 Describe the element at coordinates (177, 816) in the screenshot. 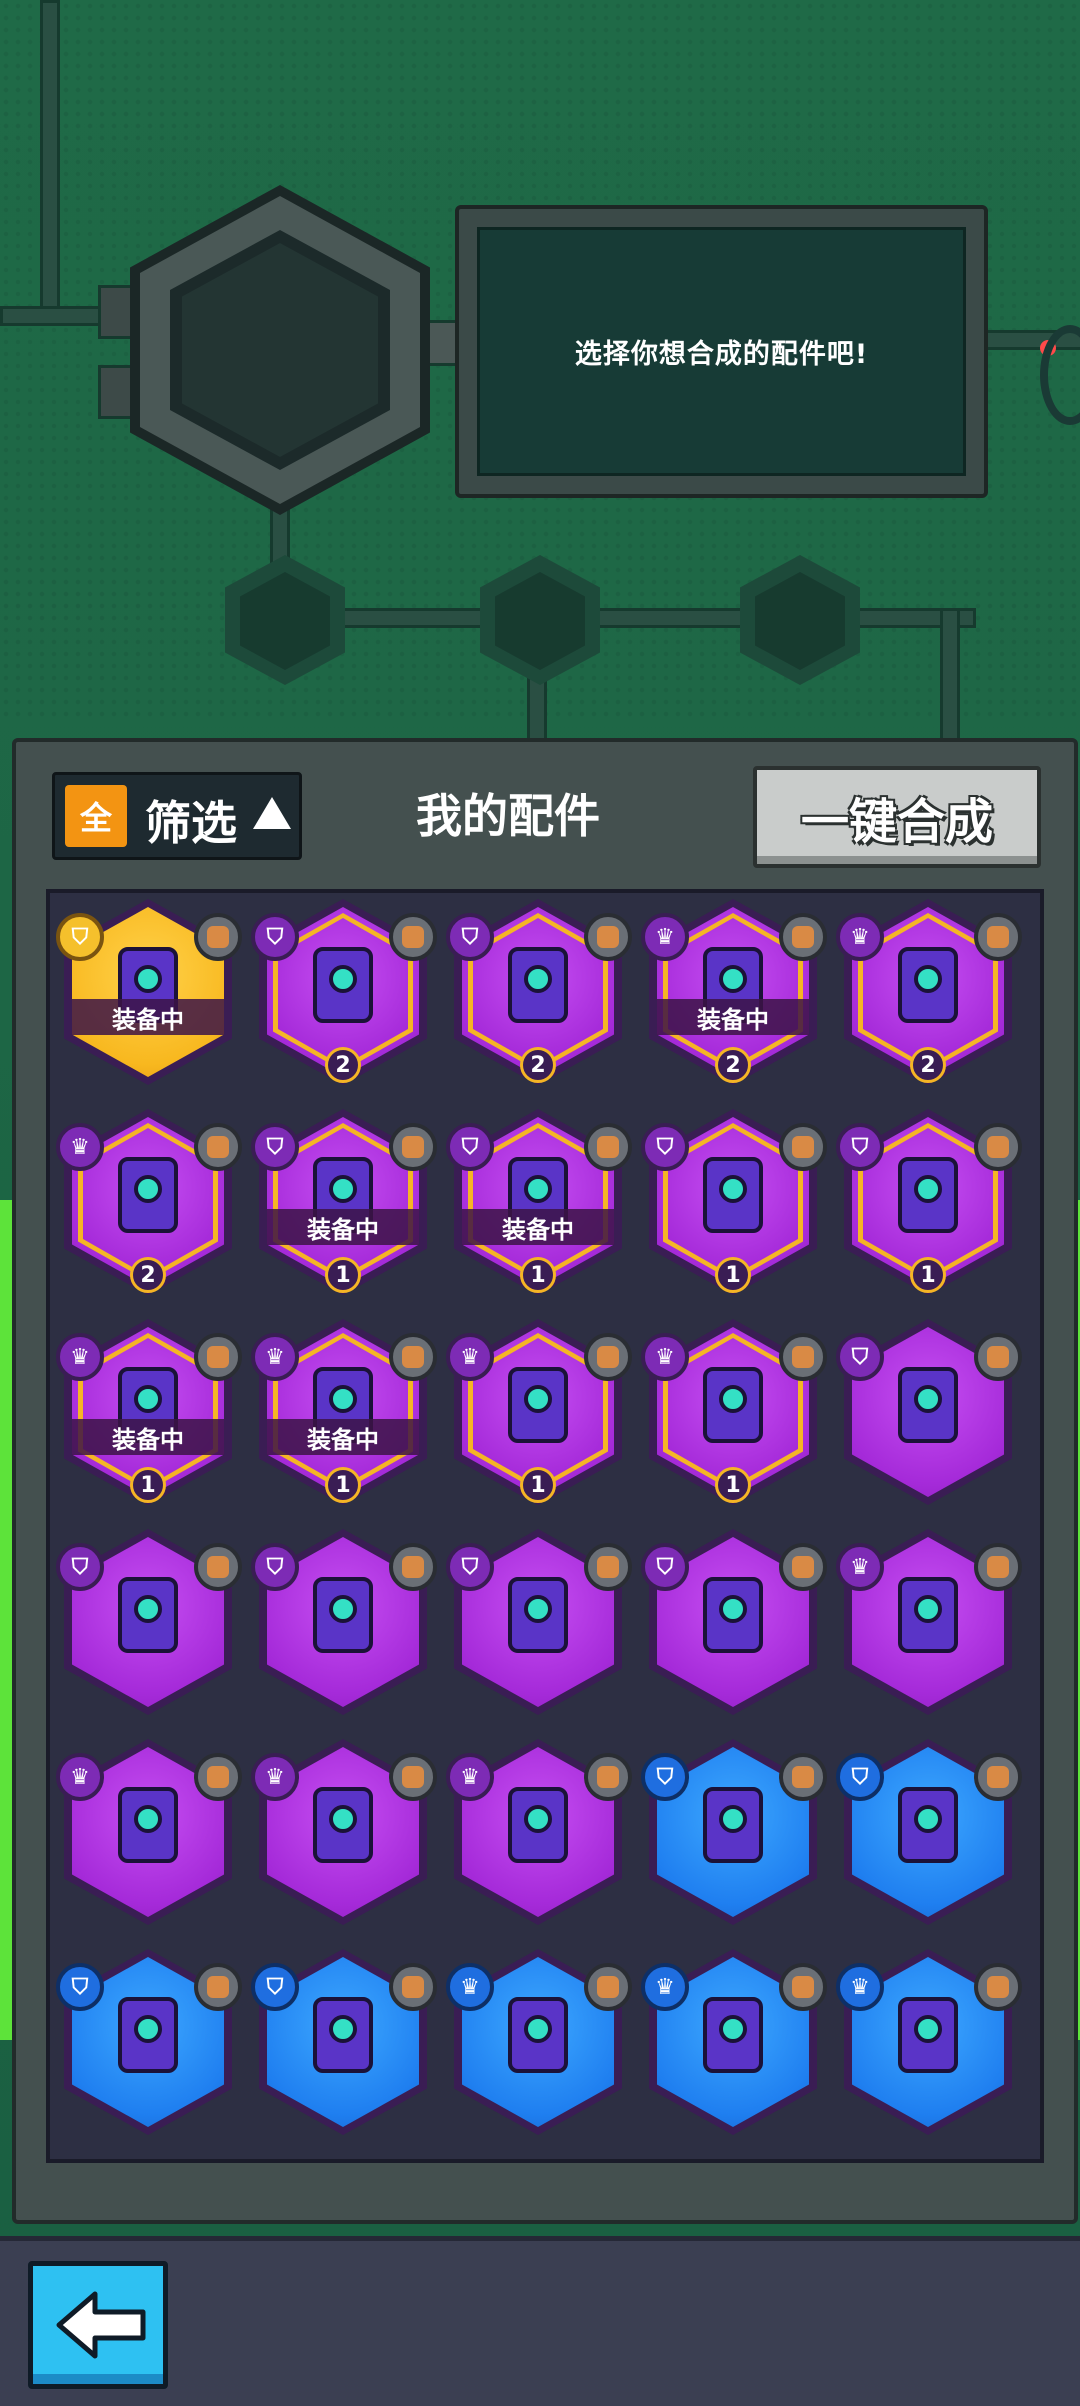

I see `filter-dropdown: 全 筛选` at that location.